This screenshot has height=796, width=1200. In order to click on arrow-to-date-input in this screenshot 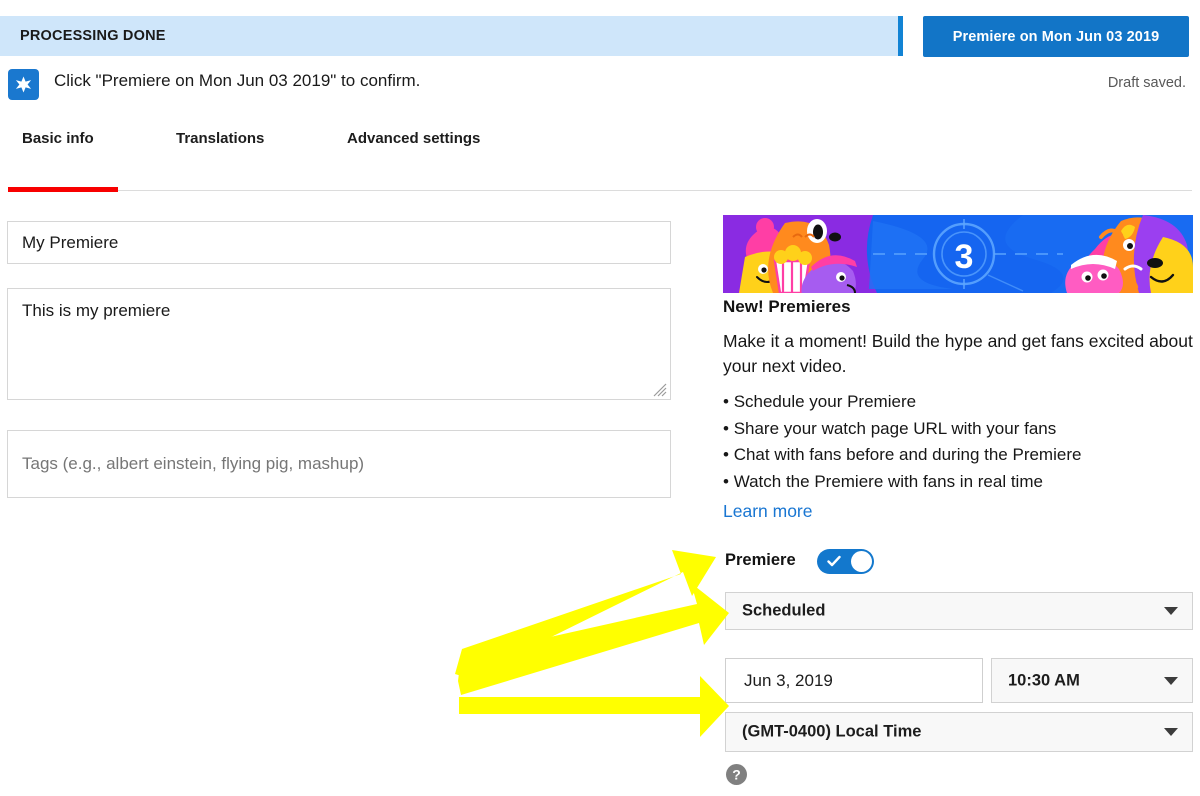, I will do `click(594, 704)`.